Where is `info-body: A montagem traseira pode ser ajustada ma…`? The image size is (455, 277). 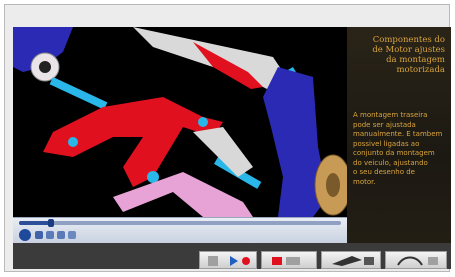
info-body: A montagem traseira pode ser ajustada ma… is located at coordinates (398, 148).